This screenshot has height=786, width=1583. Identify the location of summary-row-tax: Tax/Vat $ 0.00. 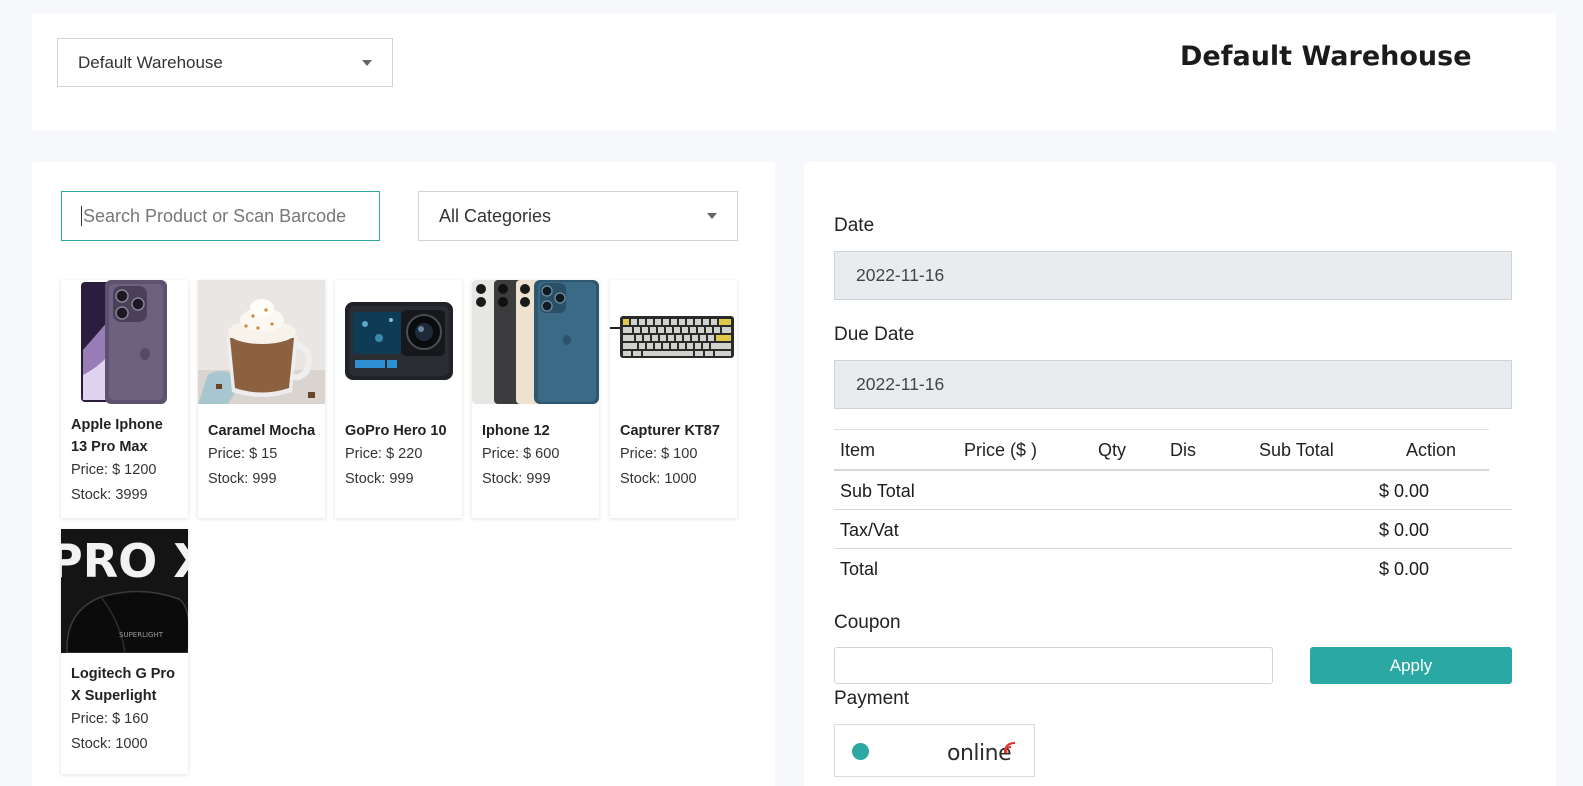
(1173, 529).